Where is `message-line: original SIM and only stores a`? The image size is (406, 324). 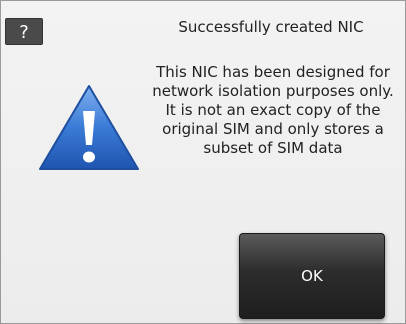 message-line: original SIM and only stores a is located at coordinates (273, 129).